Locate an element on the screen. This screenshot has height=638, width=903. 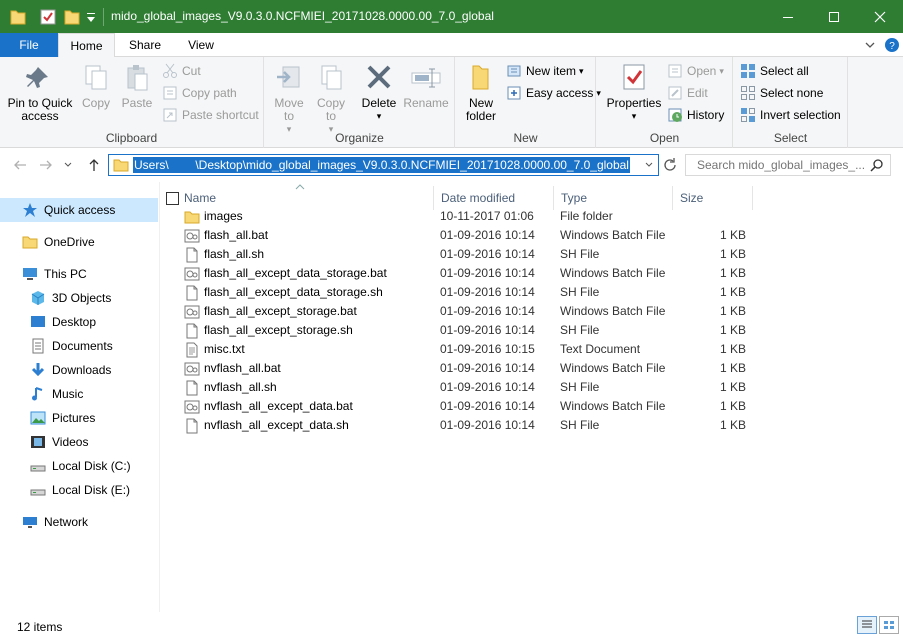
paste-shortcut-button: Paste shortcut is located at coordinates (210, 115).